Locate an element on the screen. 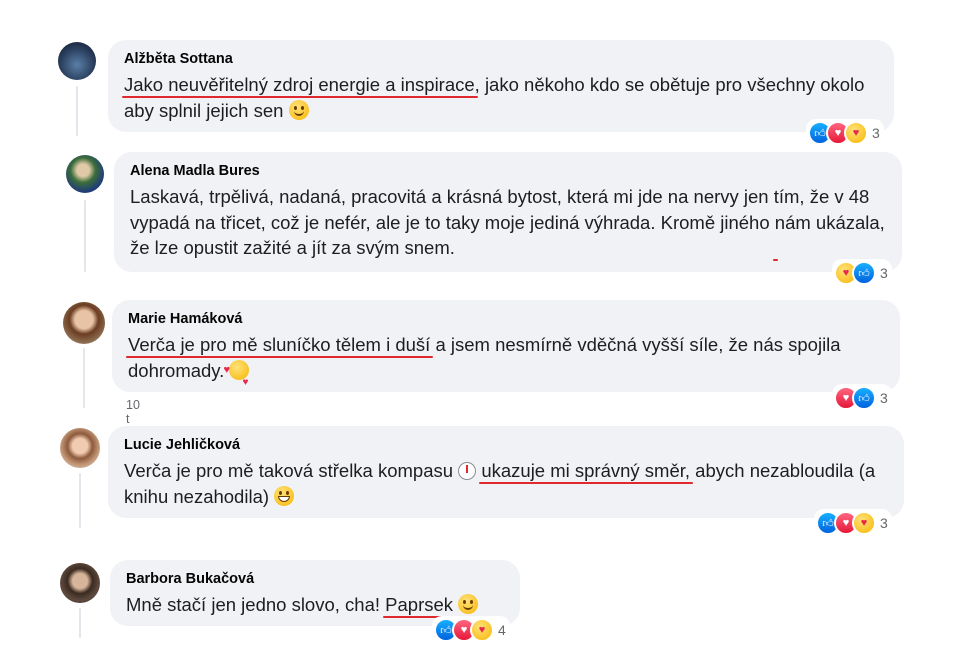 The image size is (970, 647). underlined-text: ukazuje mi správný směr, is located at coordinates (586, 470).